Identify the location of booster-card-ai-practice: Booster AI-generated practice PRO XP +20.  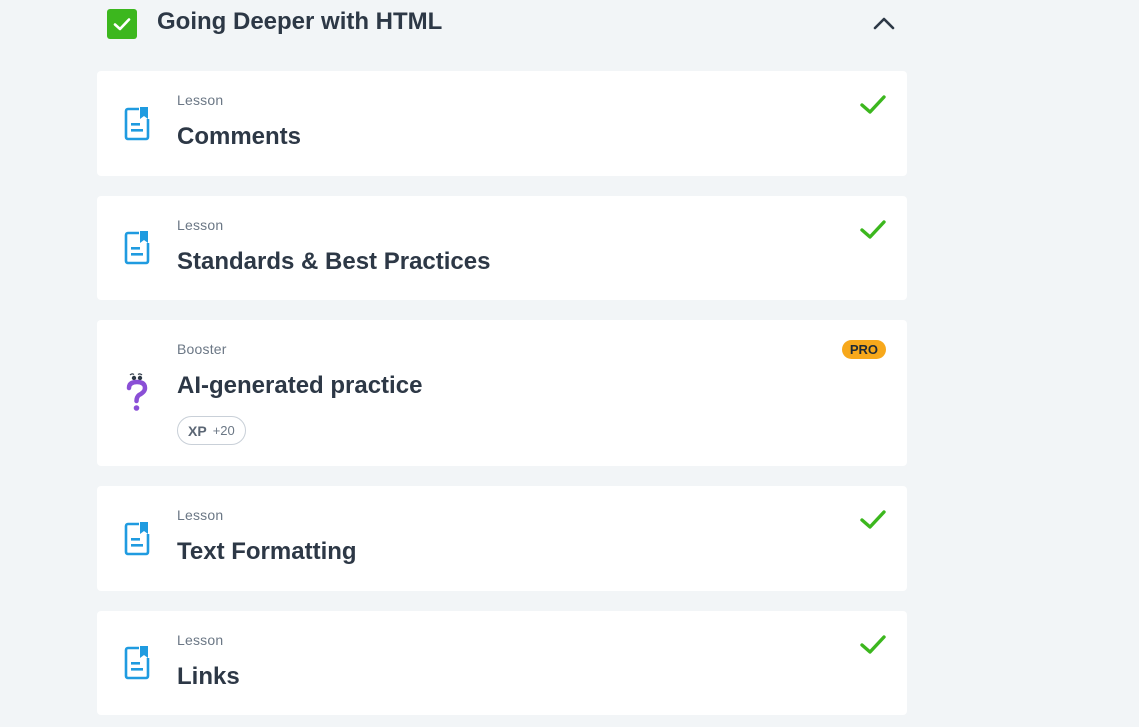
(502, 393).